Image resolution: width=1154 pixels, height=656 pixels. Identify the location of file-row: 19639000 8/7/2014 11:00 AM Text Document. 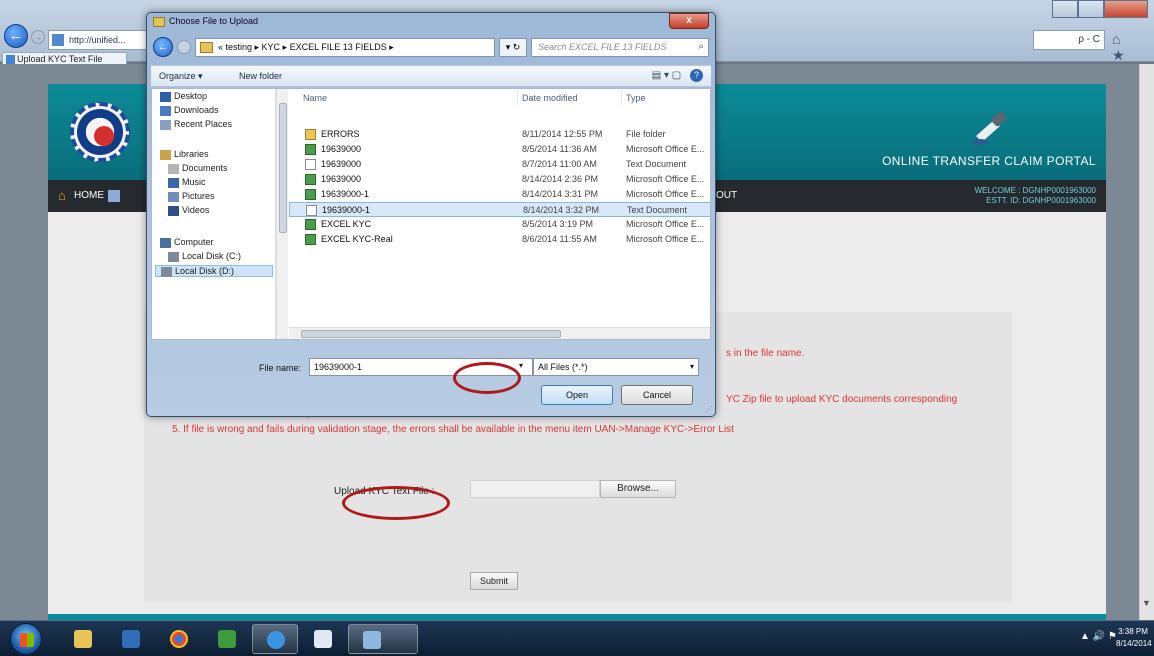
(499, 164).